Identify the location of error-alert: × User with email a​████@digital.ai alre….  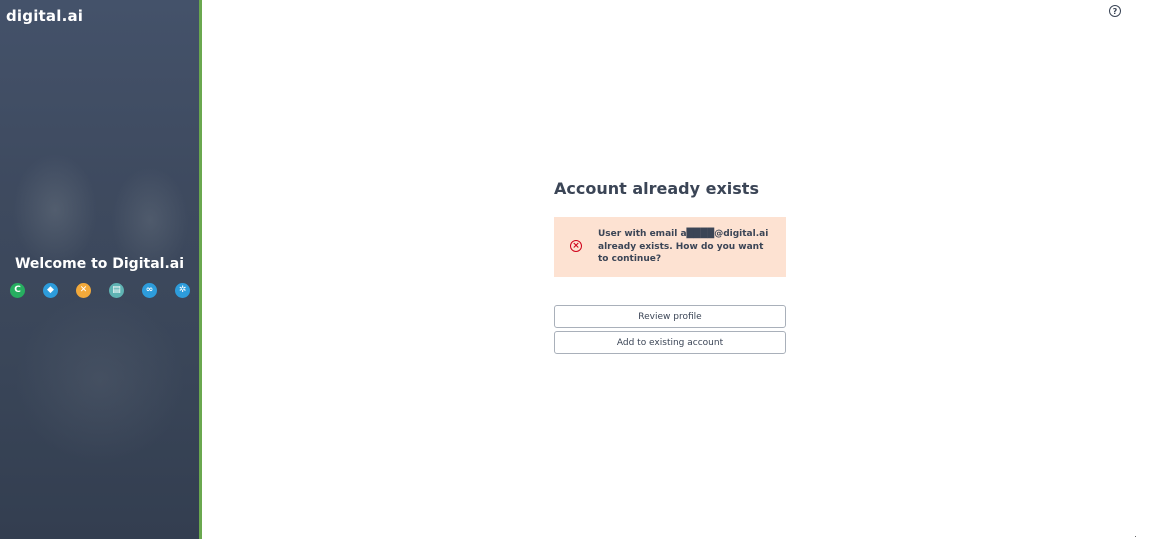
(670, 247).